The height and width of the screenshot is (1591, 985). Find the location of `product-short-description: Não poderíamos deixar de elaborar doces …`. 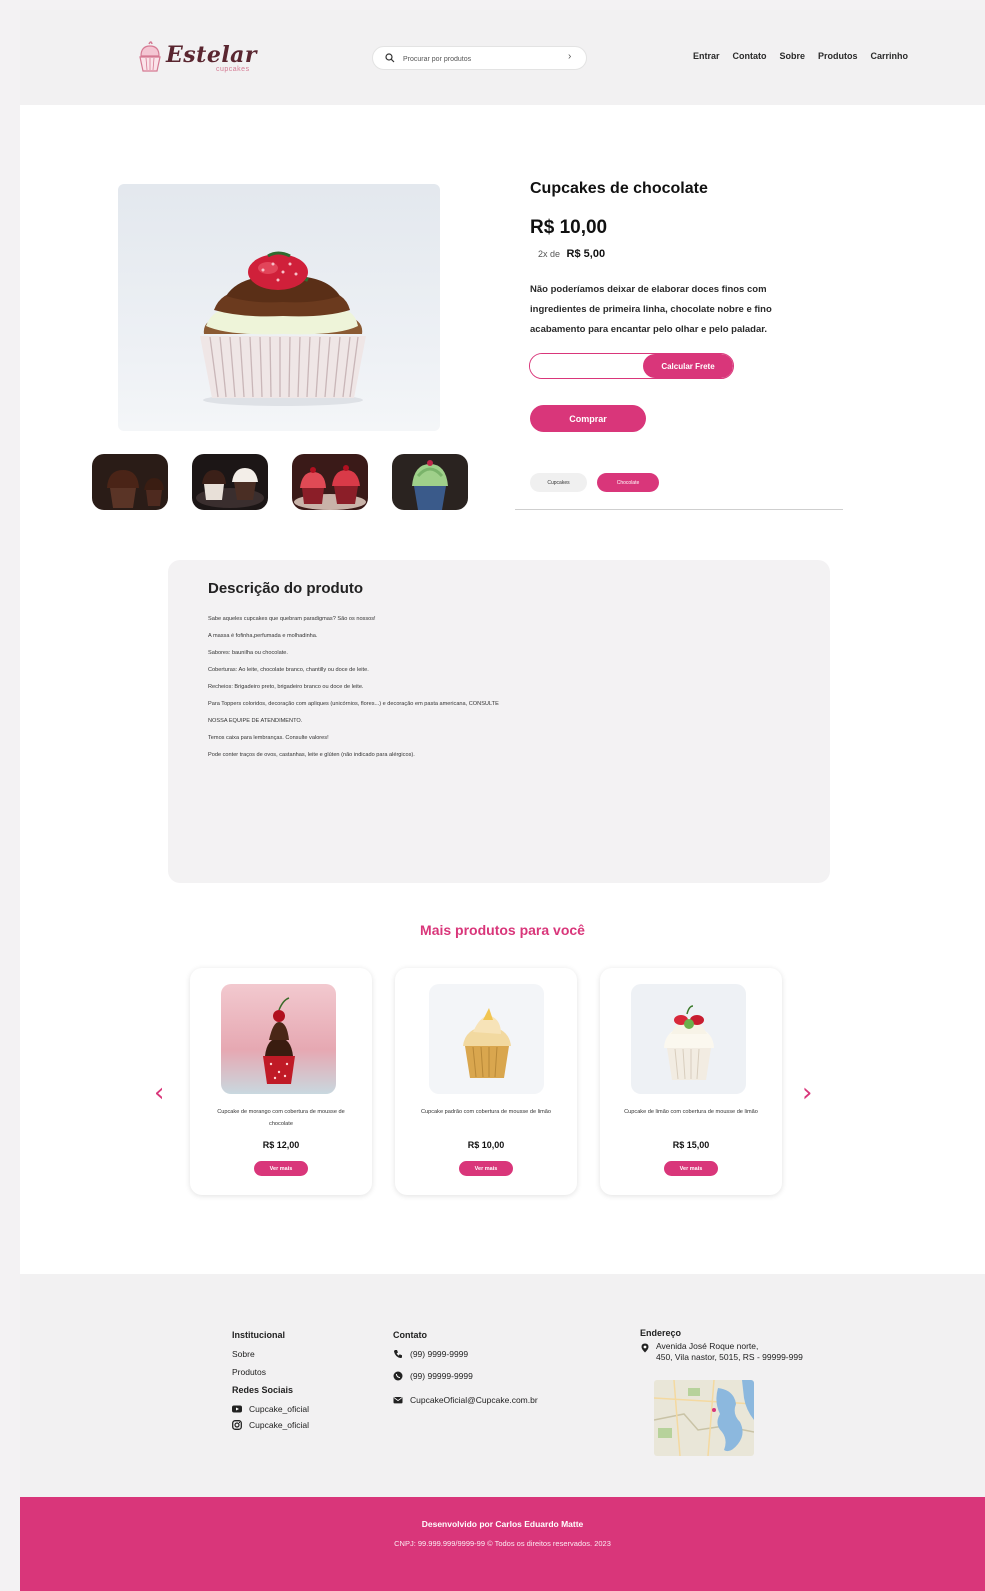

product-short-description: Não poderíamos deixar de elaborar doces … is located at coordinates (651, 309).